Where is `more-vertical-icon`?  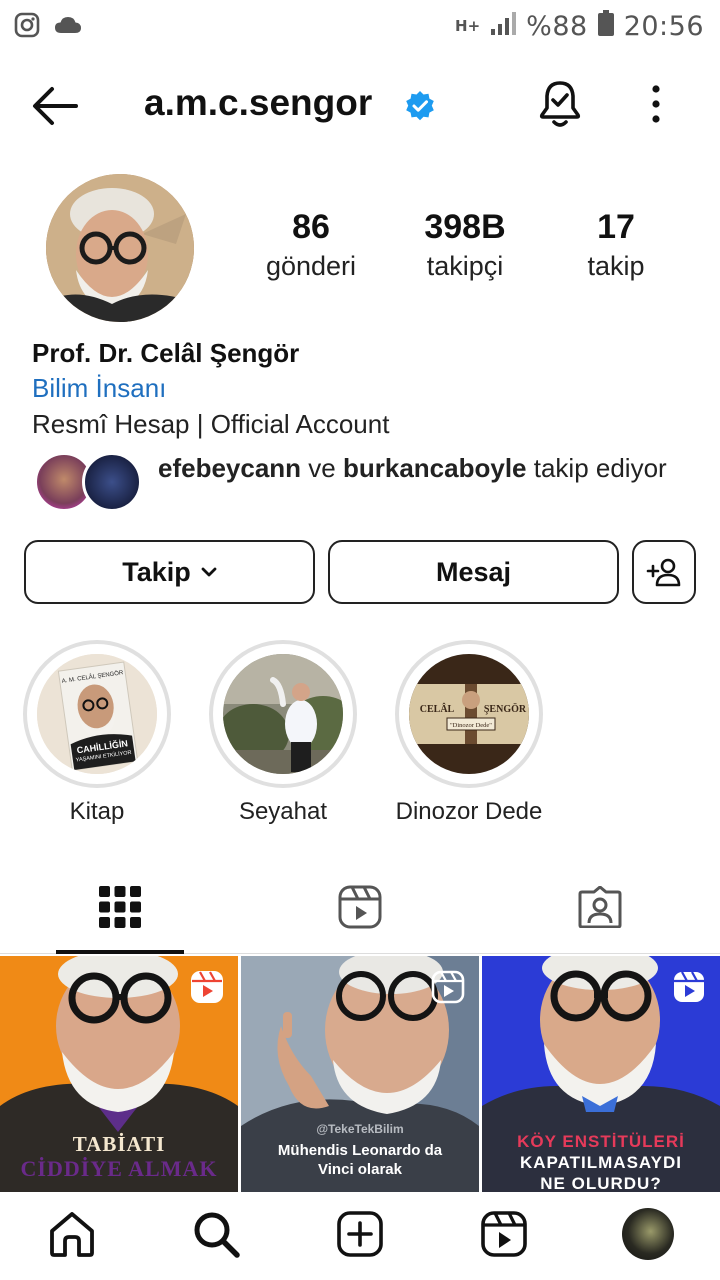 more-vertical-icon is located at coordinates (656, 104).